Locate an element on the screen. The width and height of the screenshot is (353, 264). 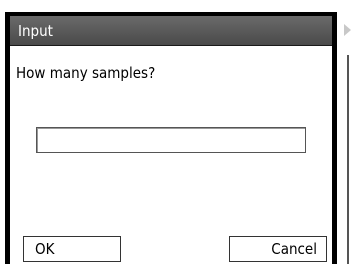
ok-button: OK is located at coordinates (72, 249).